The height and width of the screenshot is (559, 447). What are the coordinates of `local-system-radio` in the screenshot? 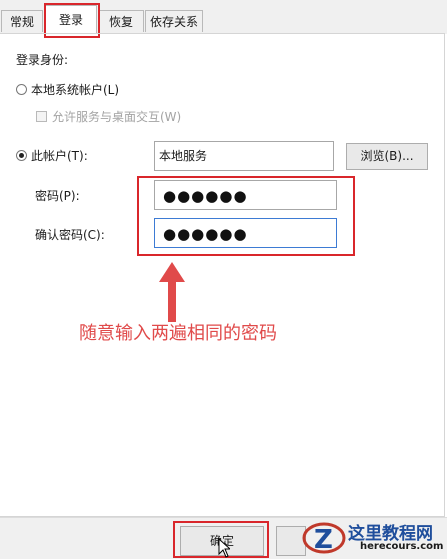 It's located at (21, 89).